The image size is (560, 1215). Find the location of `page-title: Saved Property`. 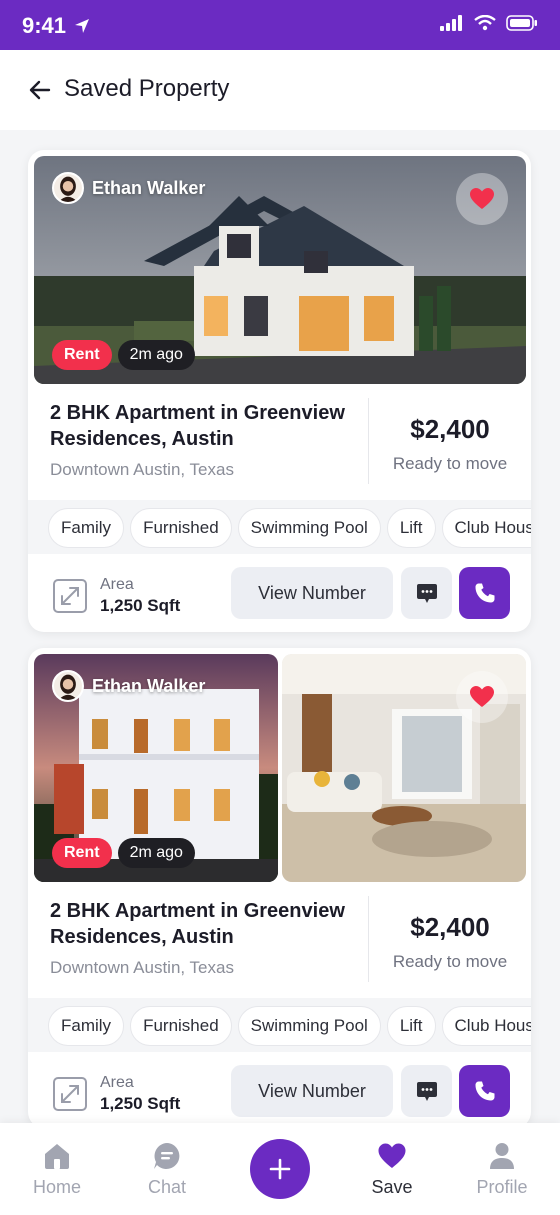

page-title: Saved Property is located at coordinates (147, 88).